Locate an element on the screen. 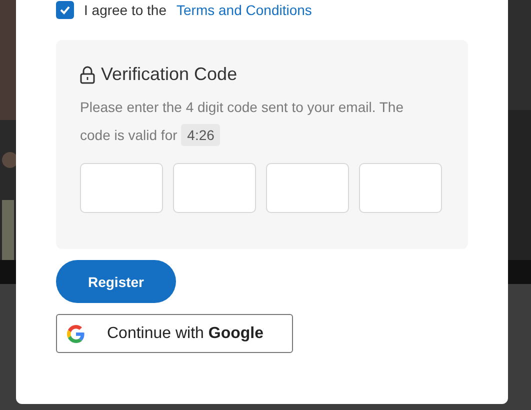  terms-link: Terms and Conditions is located at coordinates (244, 10).